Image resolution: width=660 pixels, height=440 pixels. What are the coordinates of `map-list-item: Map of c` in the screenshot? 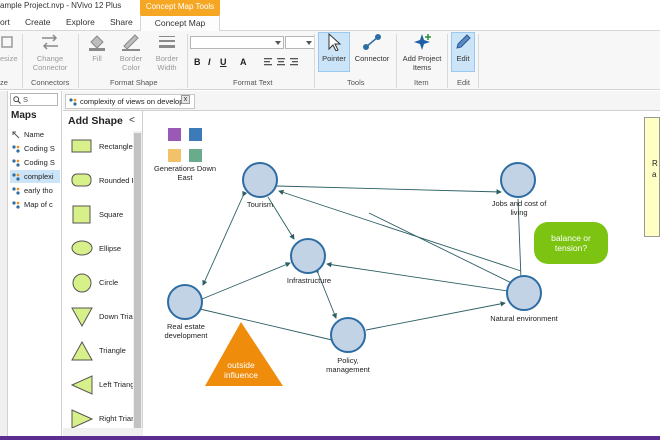 It's located at (35, 204).